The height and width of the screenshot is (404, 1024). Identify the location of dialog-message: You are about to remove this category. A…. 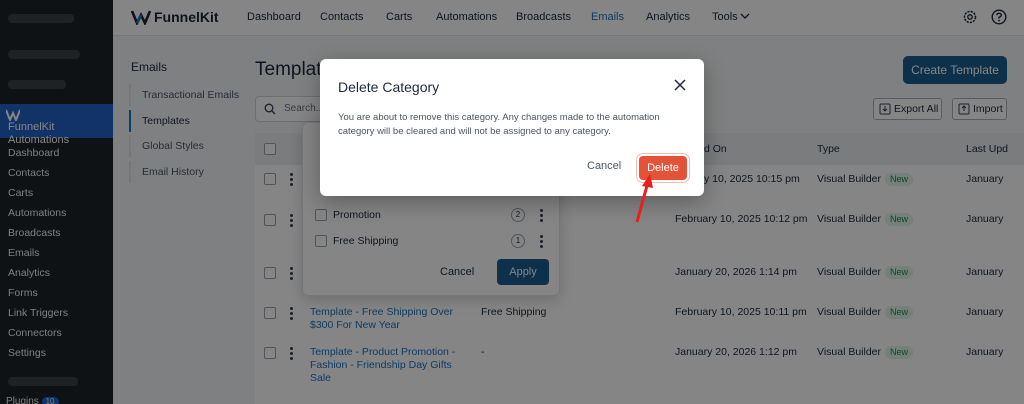
(499, 124).